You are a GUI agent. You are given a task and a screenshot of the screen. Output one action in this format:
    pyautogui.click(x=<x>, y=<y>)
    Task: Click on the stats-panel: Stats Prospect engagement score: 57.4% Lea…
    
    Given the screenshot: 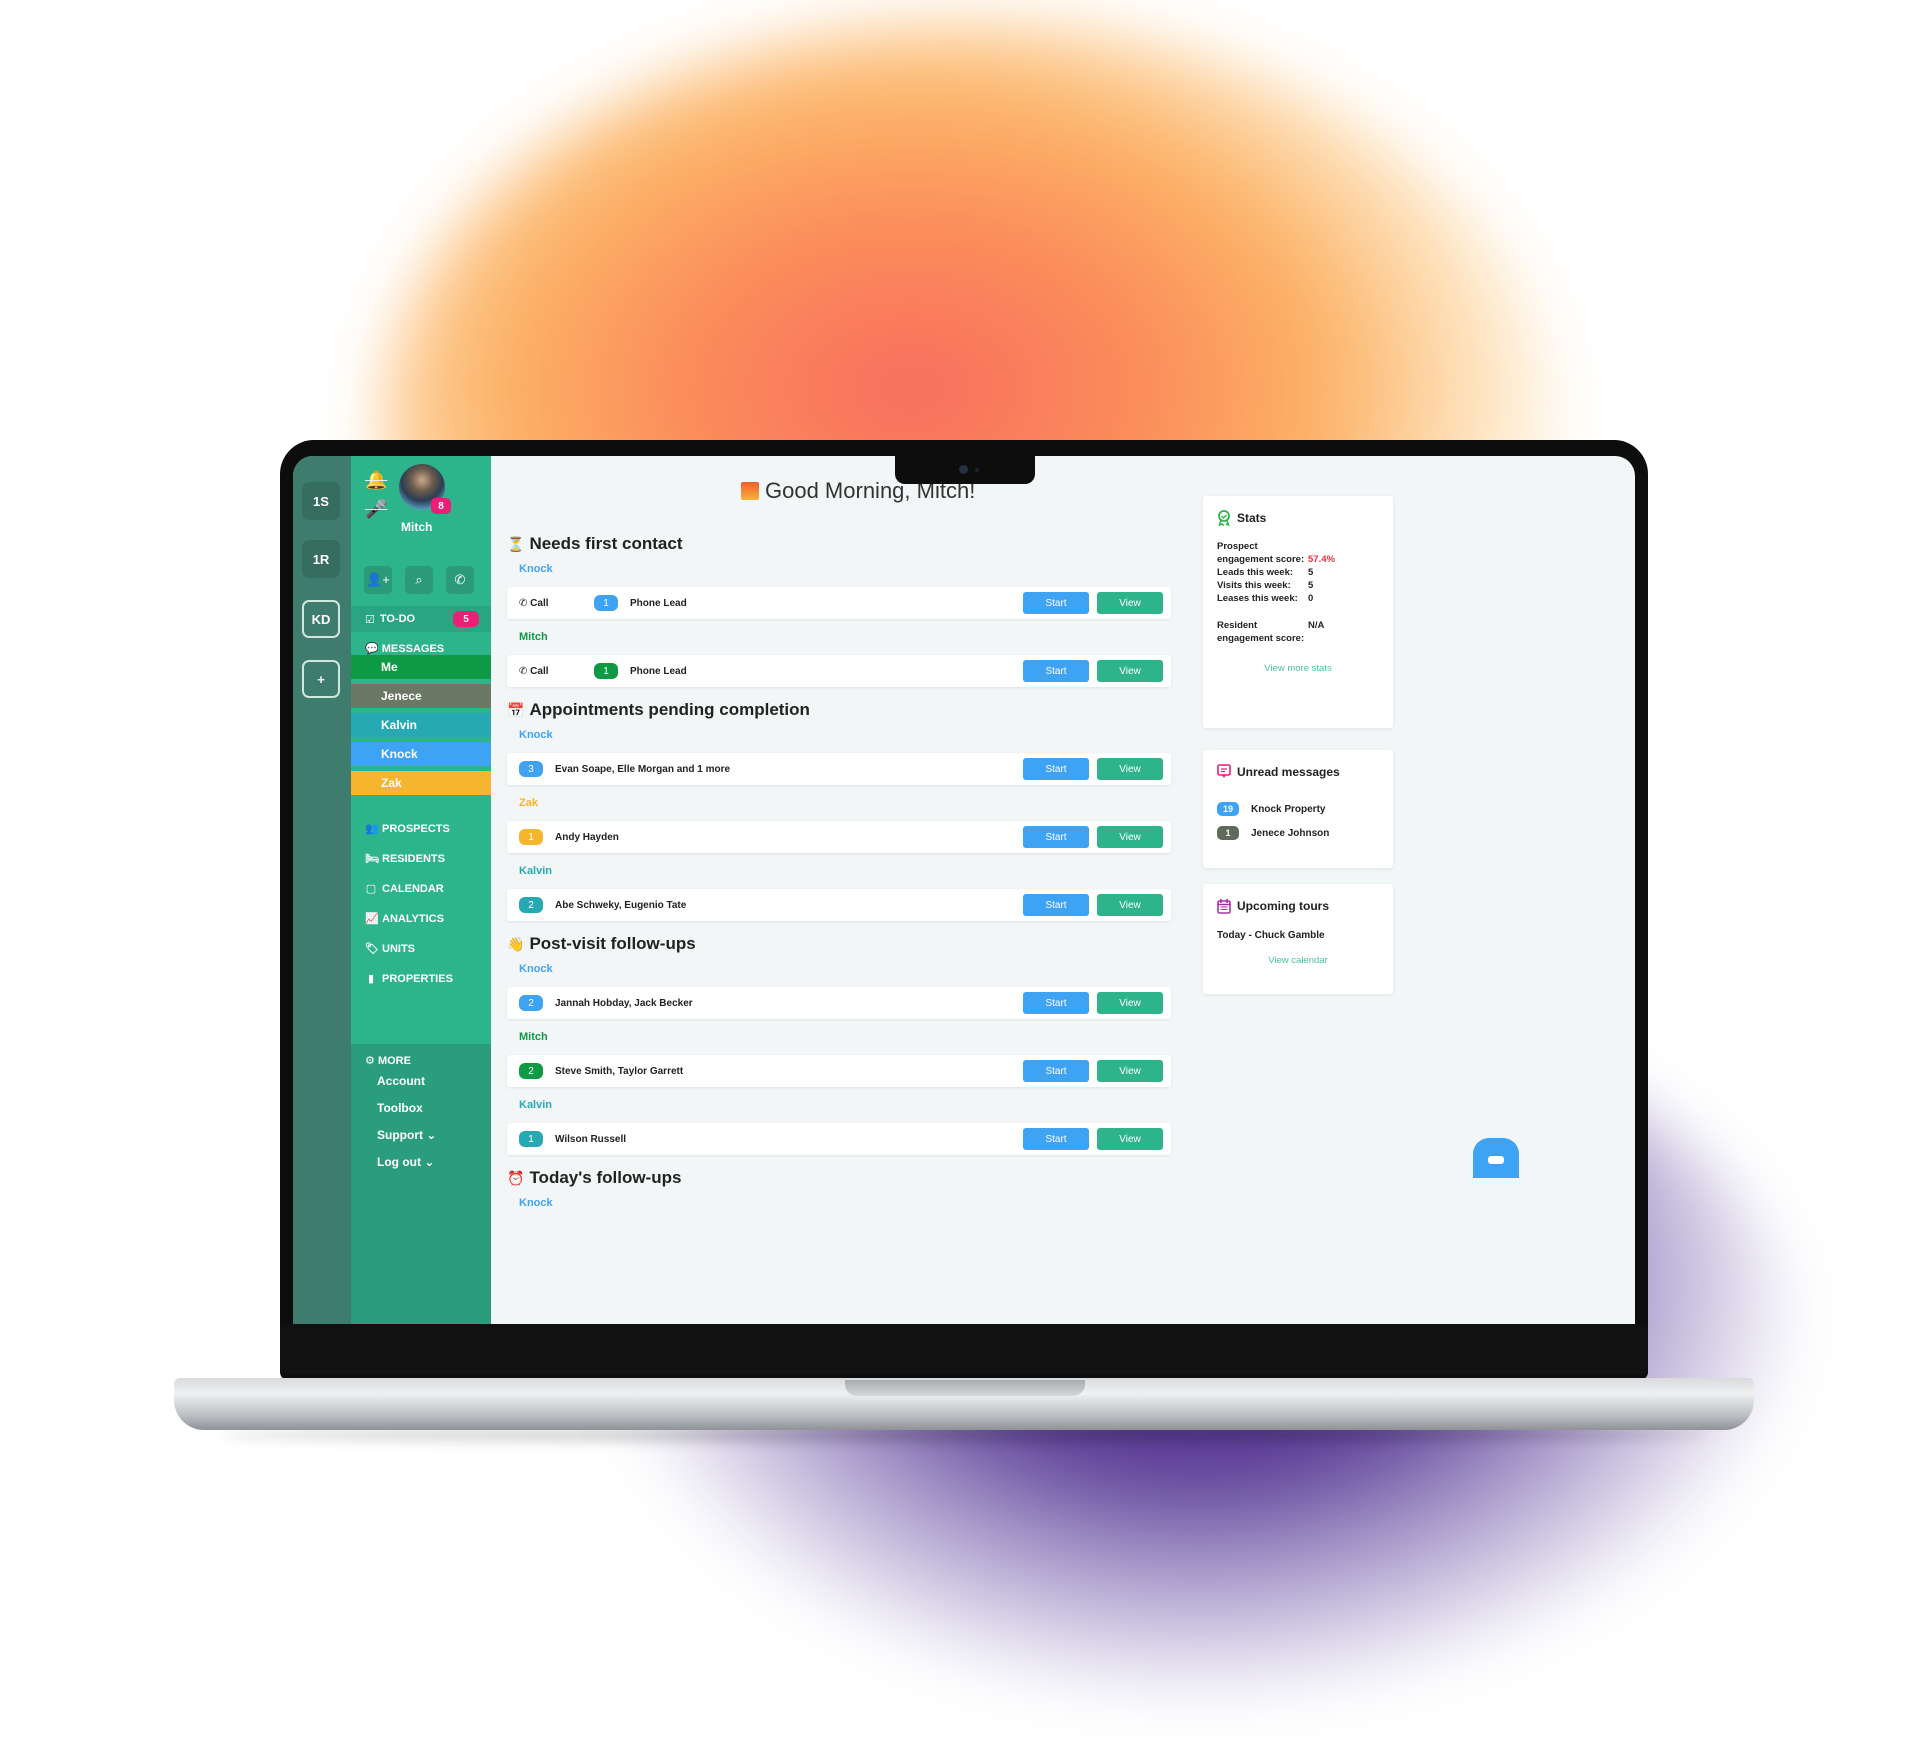 What is the action you would take?
    pyautogui.click(x=1298, y=612)
    